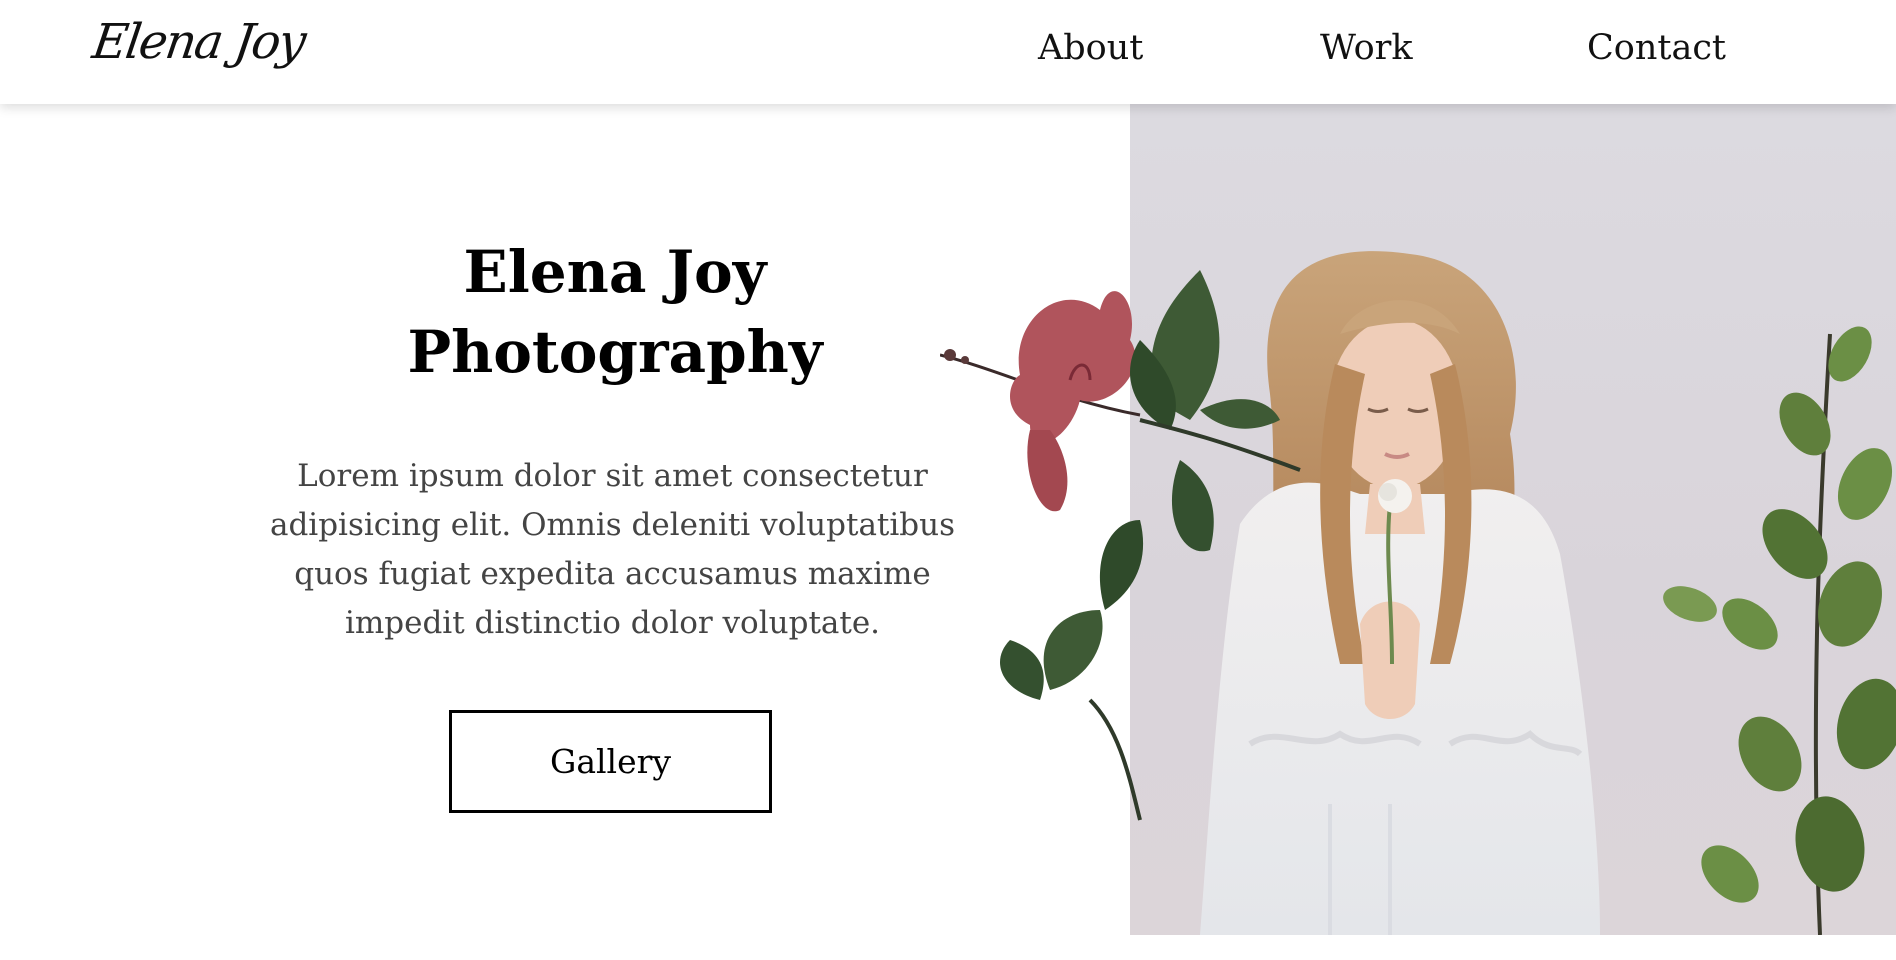 The image size is (1896, 960). I want to click on hibiscus-decoration, so click(1120, 545).